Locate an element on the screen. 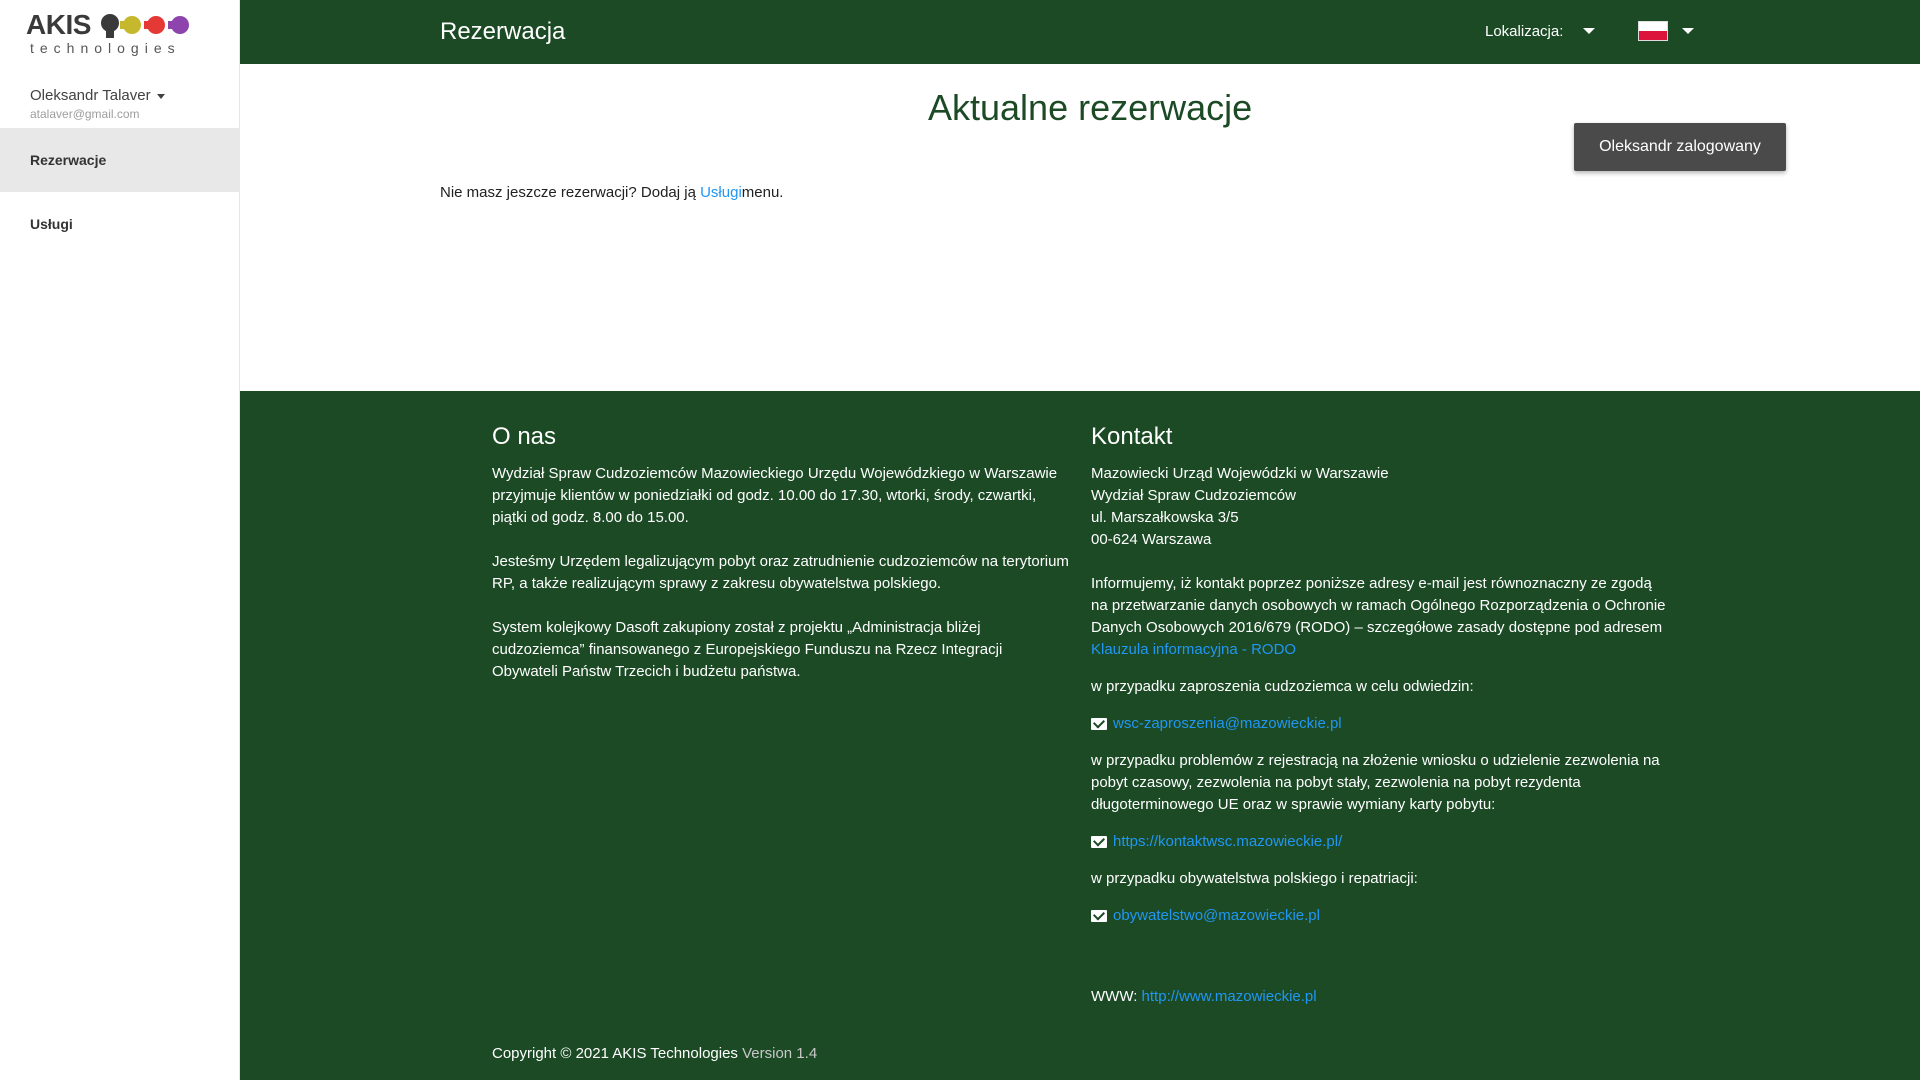  invite-email-line: wsc-zaproszenia@mazowieckie.pl is located at coordinates (1381, 724).